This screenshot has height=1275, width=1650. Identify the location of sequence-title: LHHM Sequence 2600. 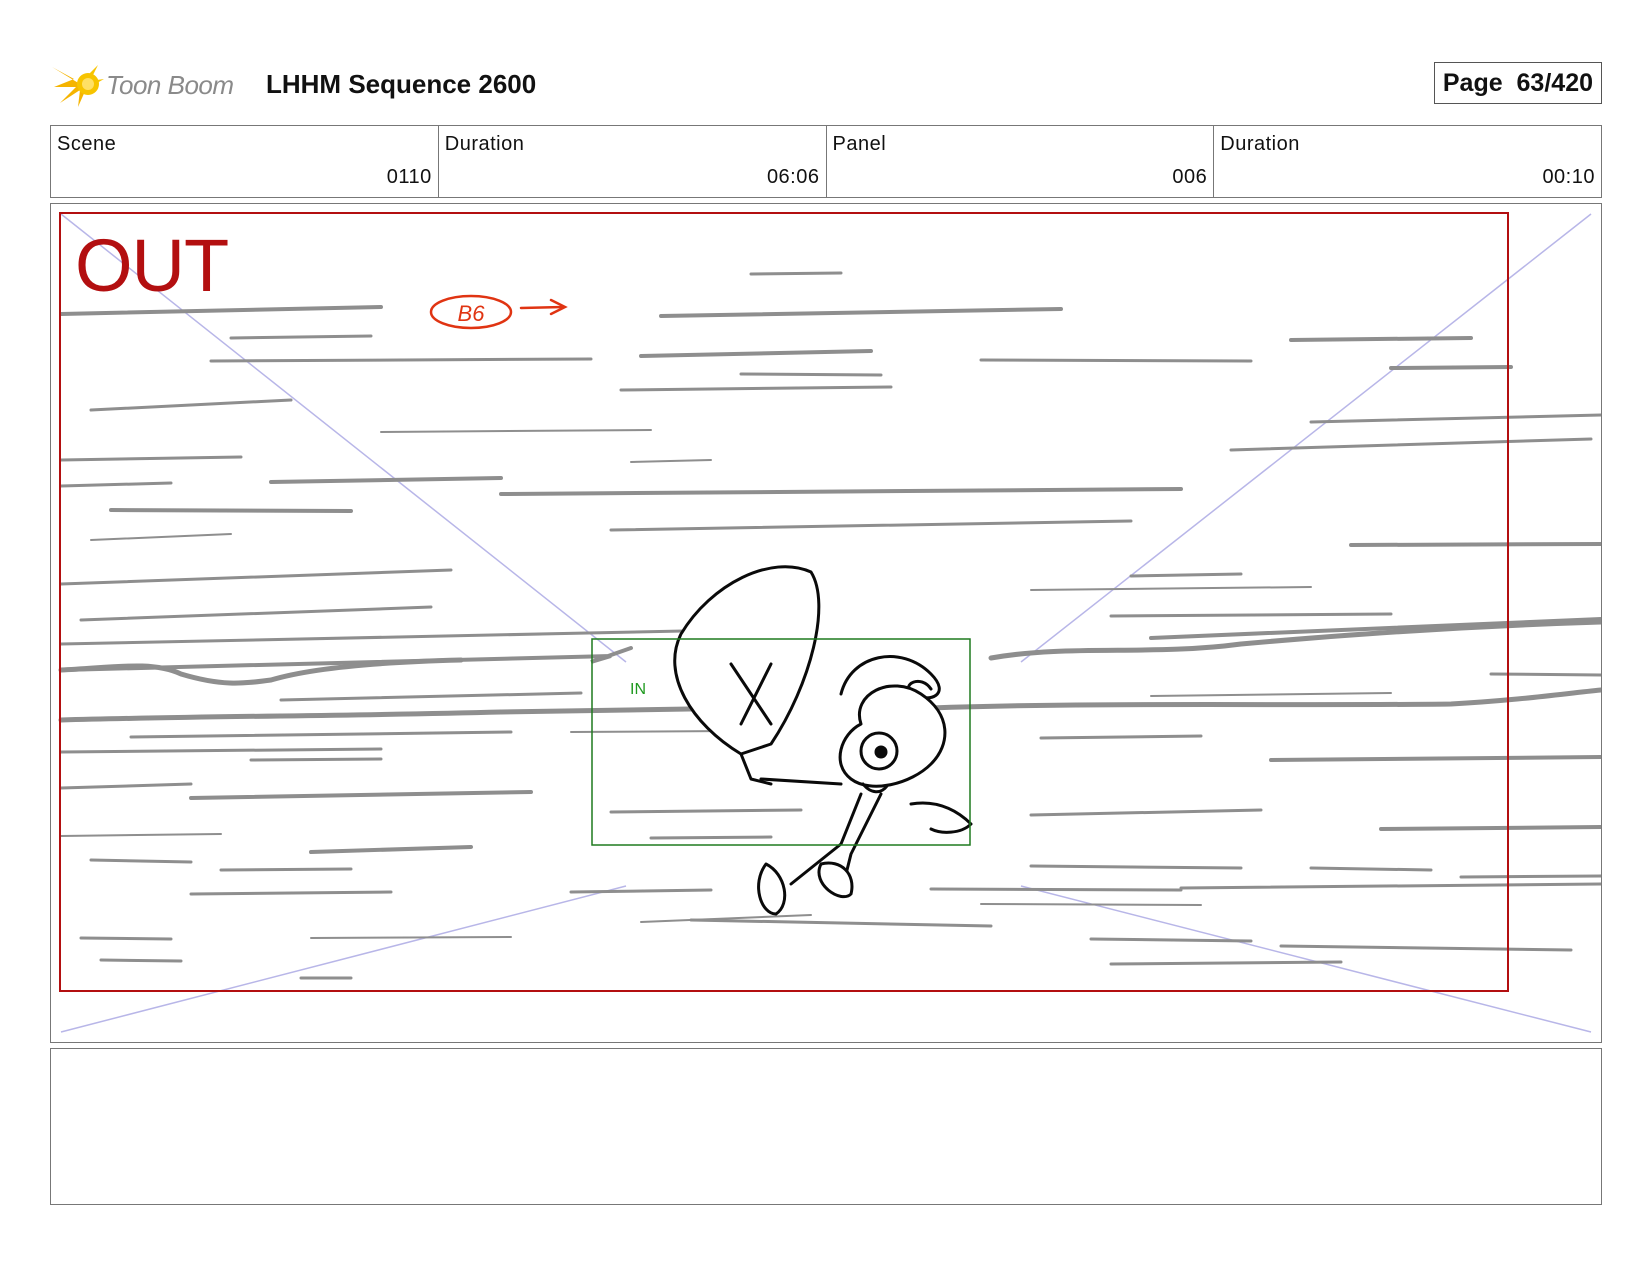
(401, 84).